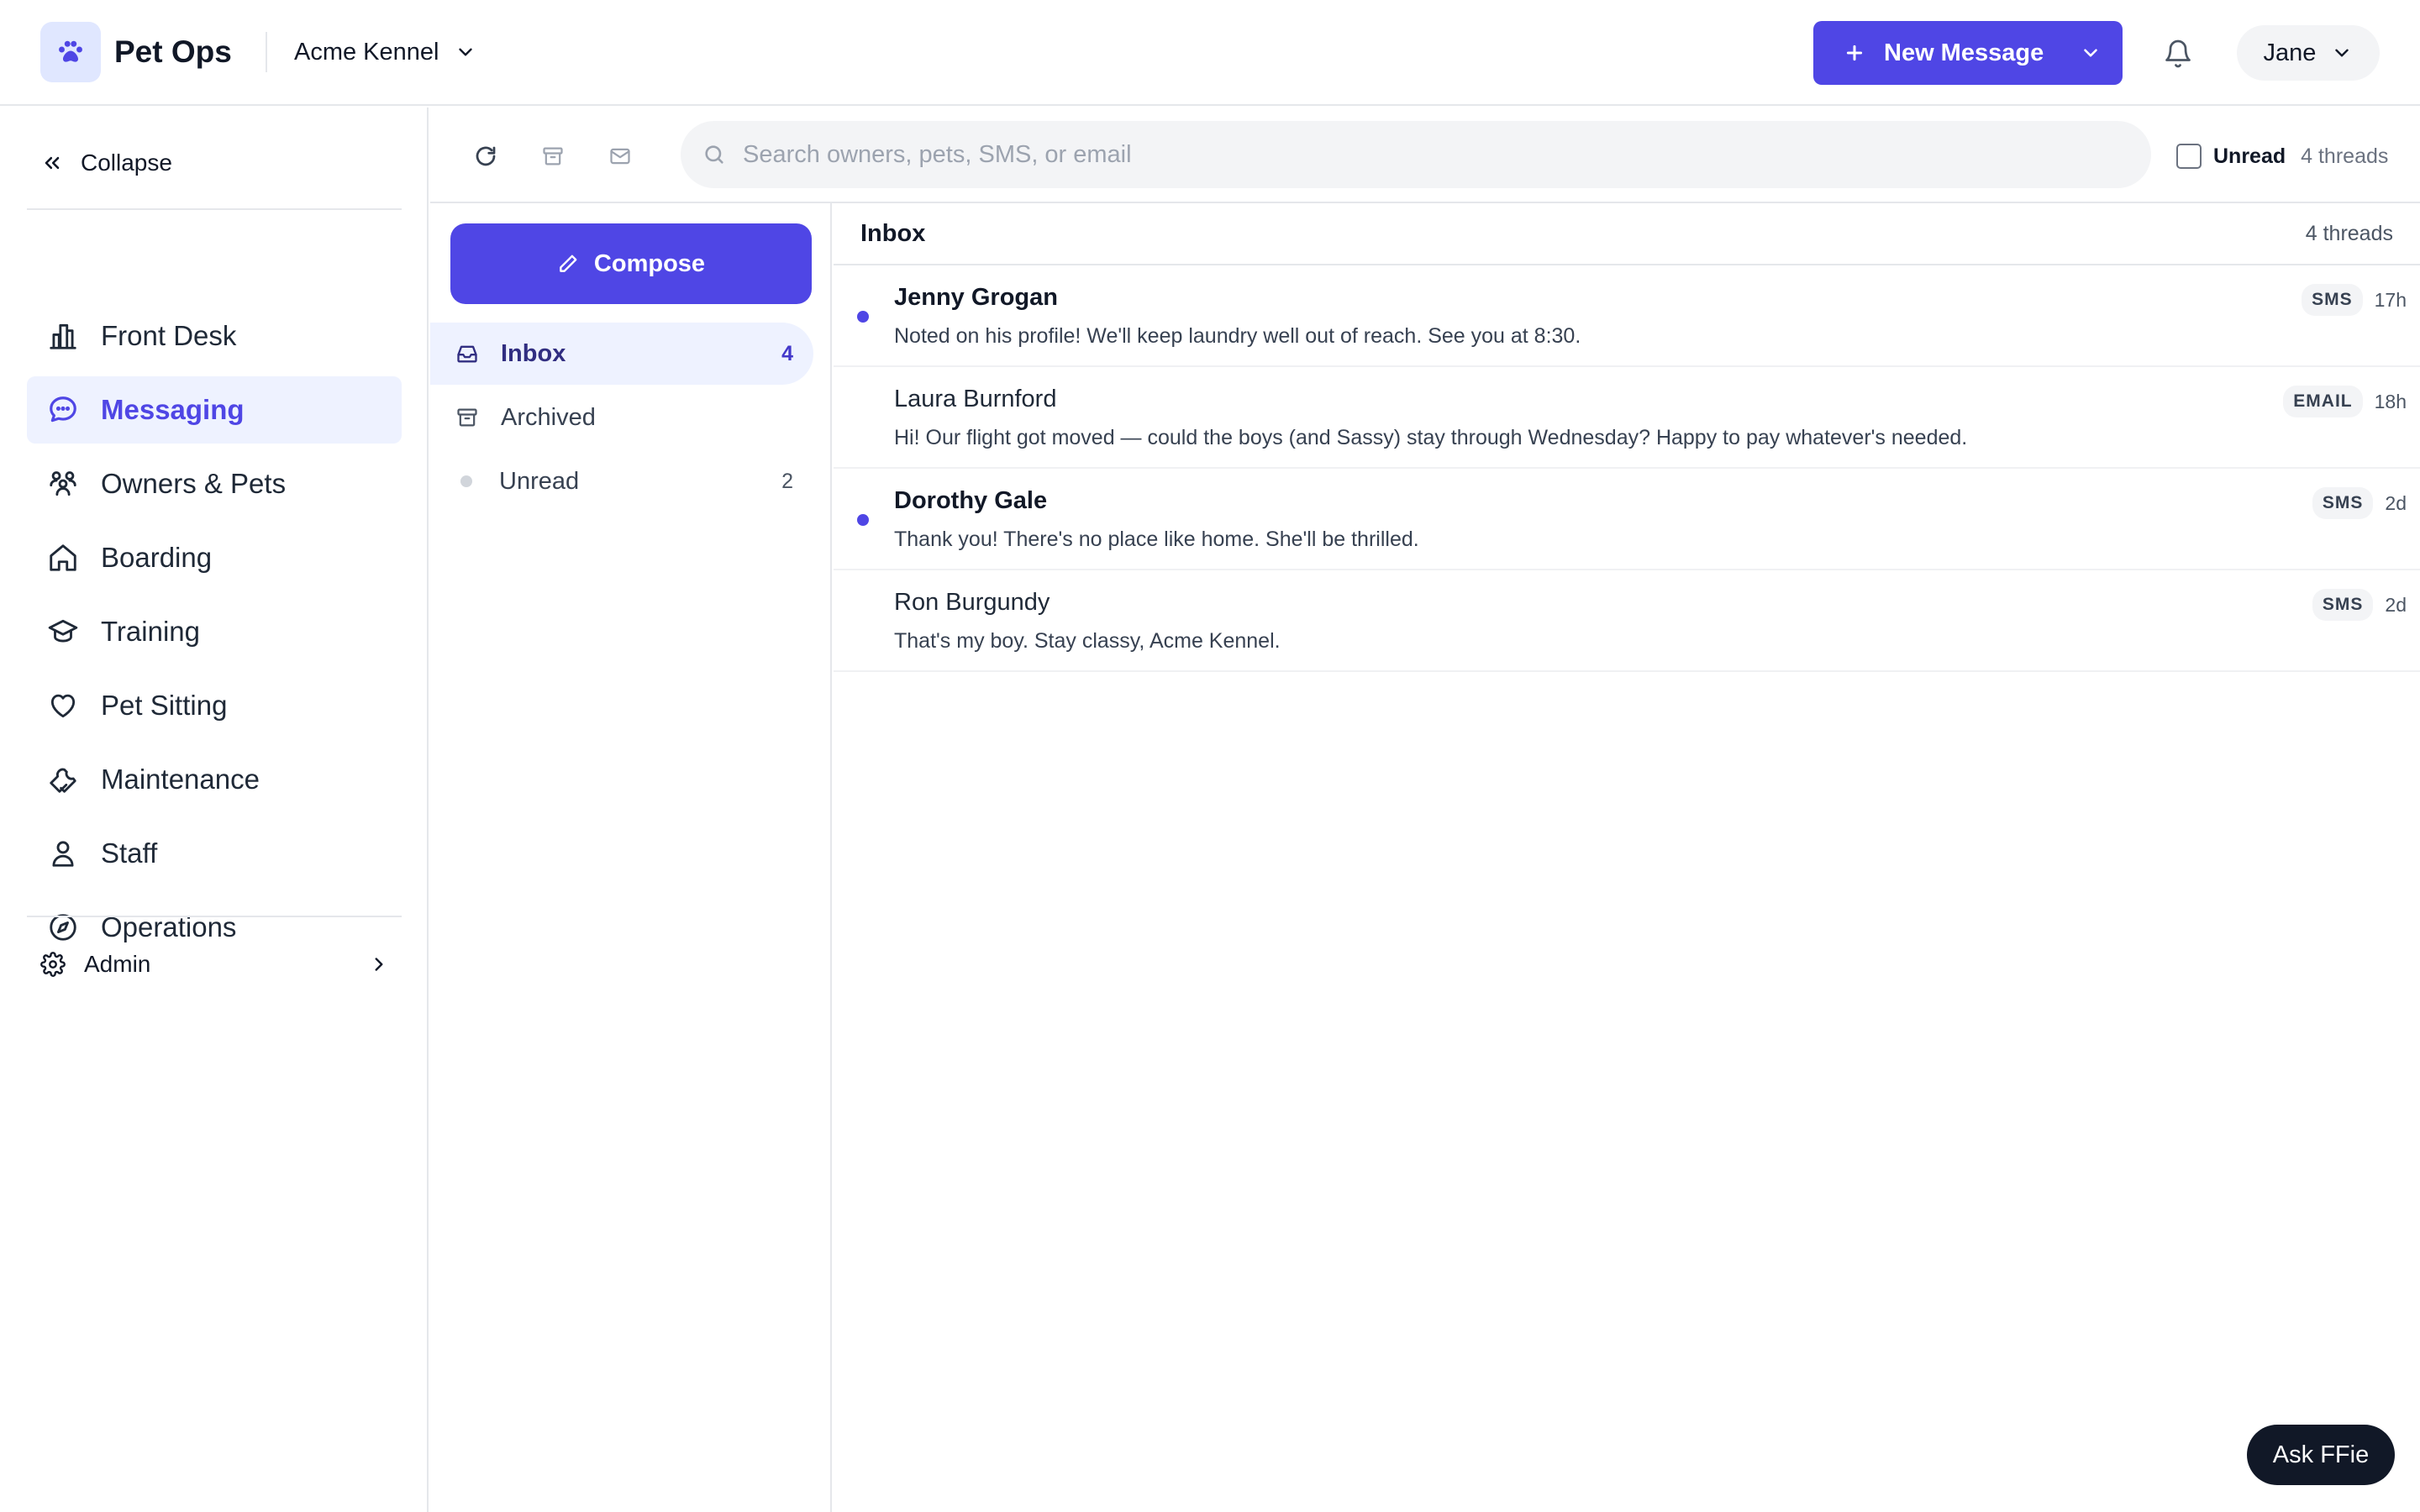 Image resolution: width=2420 pixels, height=1512 pixels. I want to click on unread-filter: Unread 4 threads, so click(2282, 156).